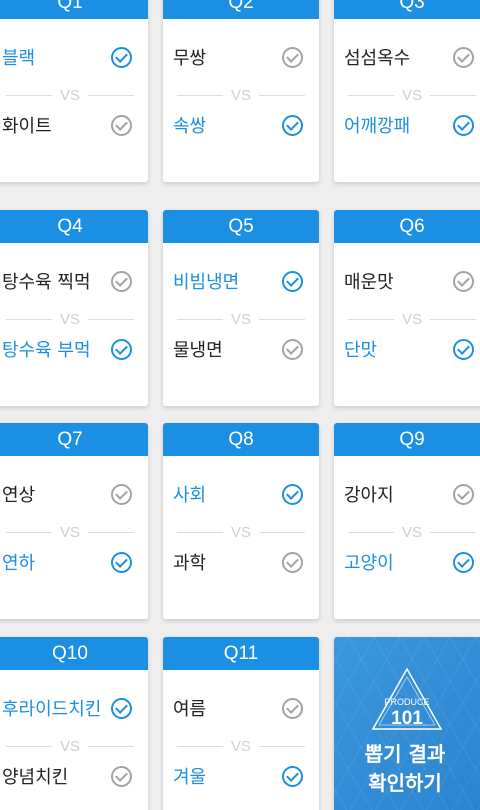 The width and height of the screenshot is (480, 810). What do you see at coordinates (369, 495) in the screenshot?
I see `option-label: 강아지` at bounding box center [369, 495].